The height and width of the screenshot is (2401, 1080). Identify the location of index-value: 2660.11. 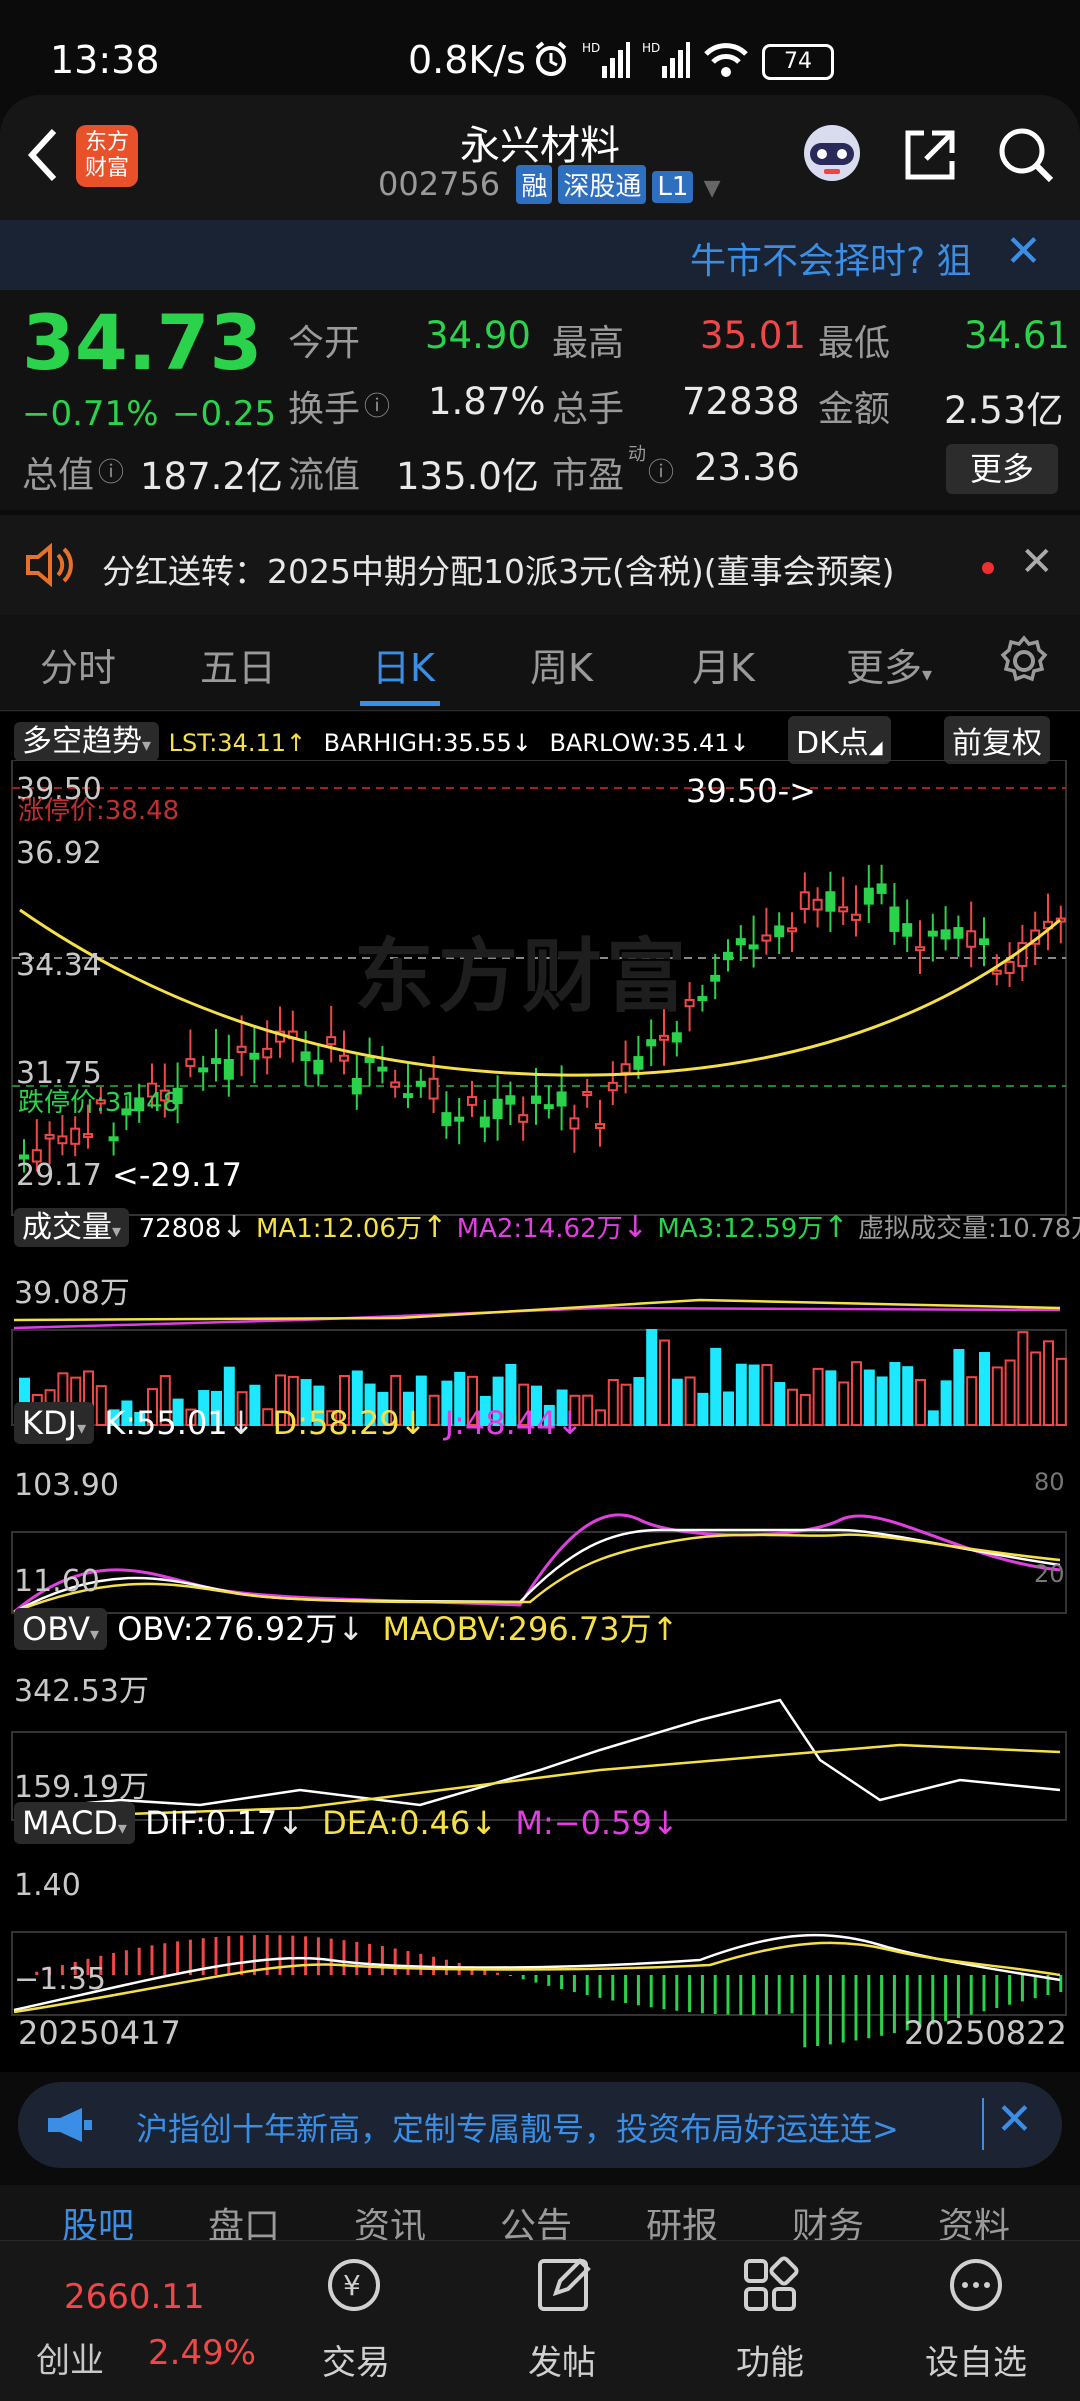
(134, 2297).